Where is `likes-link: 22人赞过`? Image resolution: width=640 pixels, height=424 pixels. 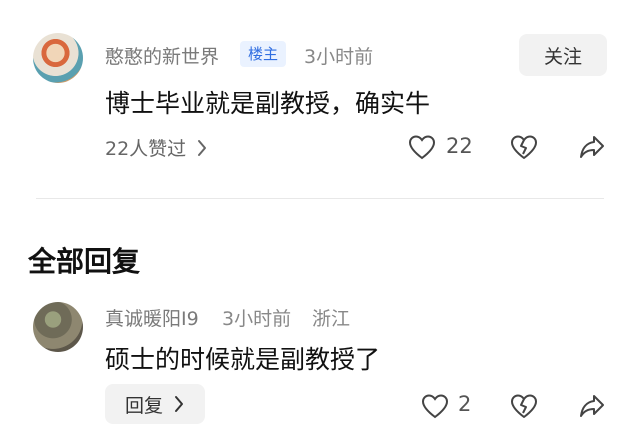
likes-link: 22人赞过 is located at coordinates (156, 147).